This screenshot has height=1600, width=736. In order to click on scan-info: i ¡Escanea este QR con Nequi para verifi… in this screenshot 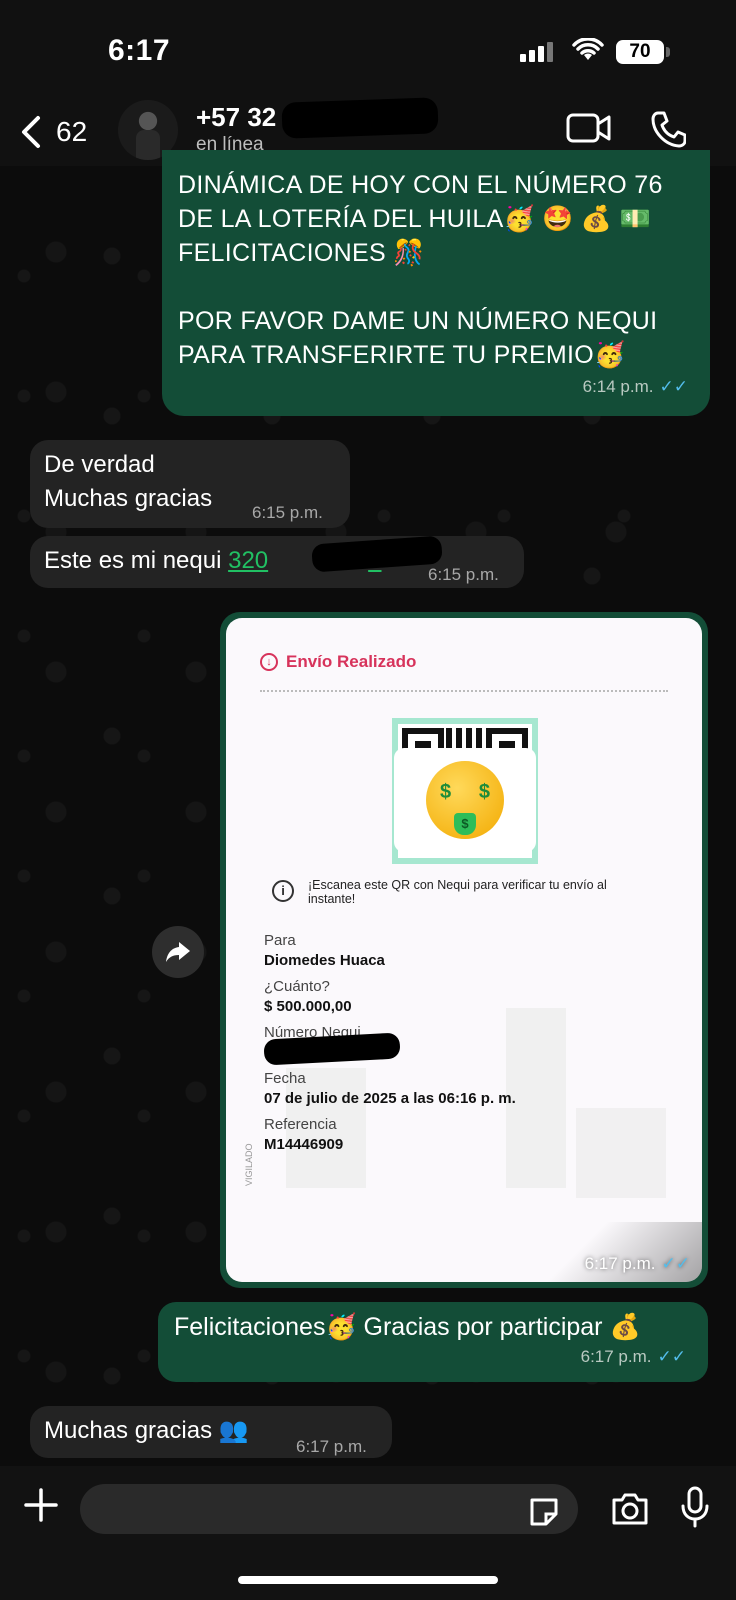, I will do `click(450, 892)`.